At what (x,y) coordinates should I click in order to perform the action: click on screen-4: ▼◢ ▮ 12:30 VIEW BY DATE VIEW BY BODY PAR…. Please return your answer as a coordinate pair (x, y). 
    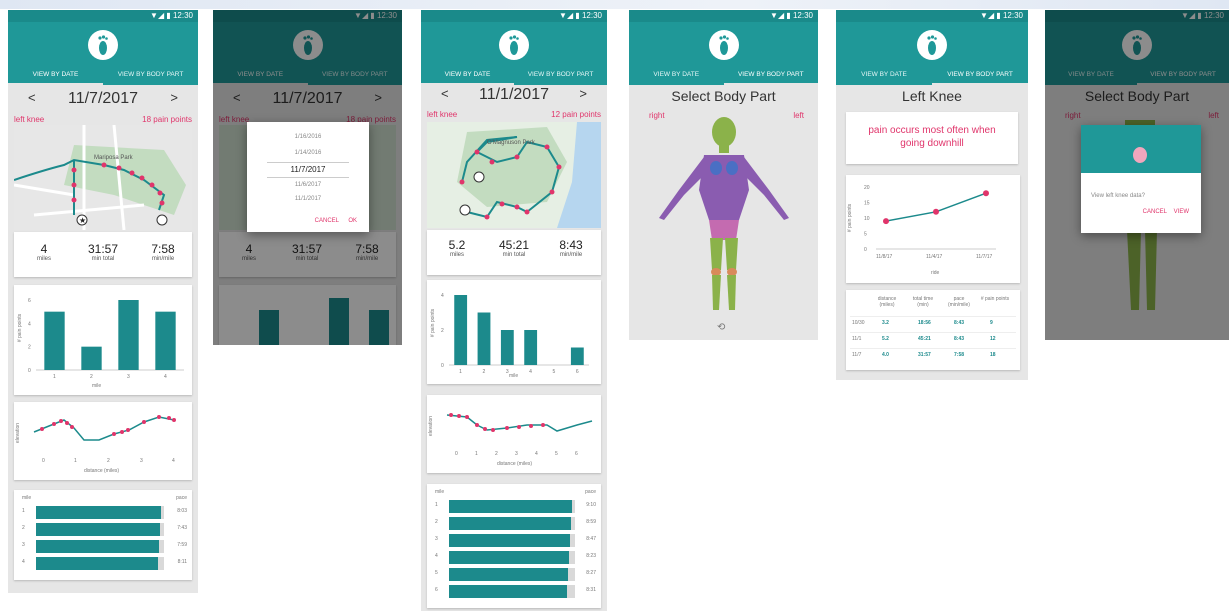
    Looking at the image, I should click on (723, 175).